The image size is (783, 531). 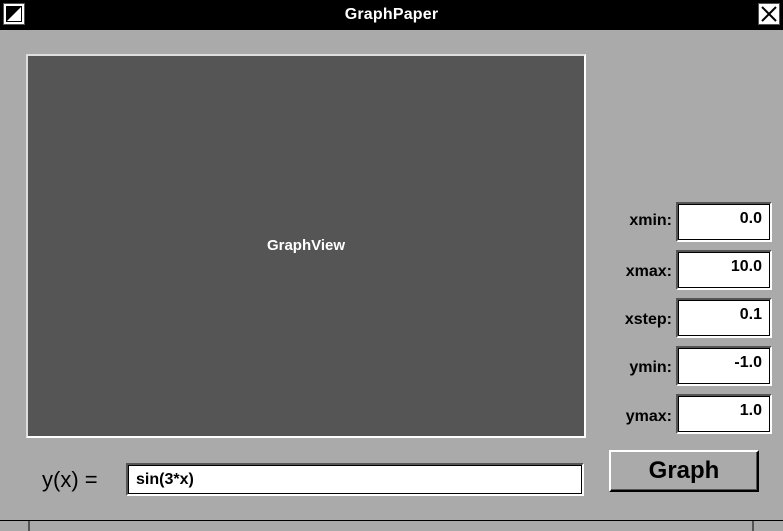 I want to click on title-bar: GraphPaper, so click(x=391, y=15).